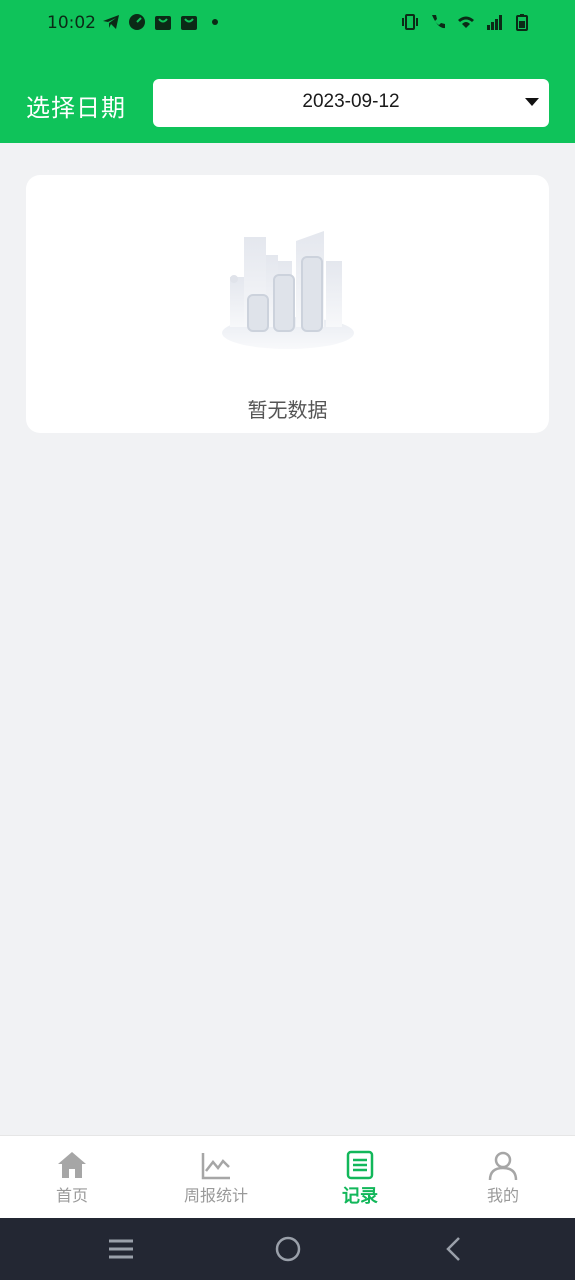  What do you see at coordinates (454, 1249) in the screenshot?
I see `back-icon` at bounding box center [454, 1249].